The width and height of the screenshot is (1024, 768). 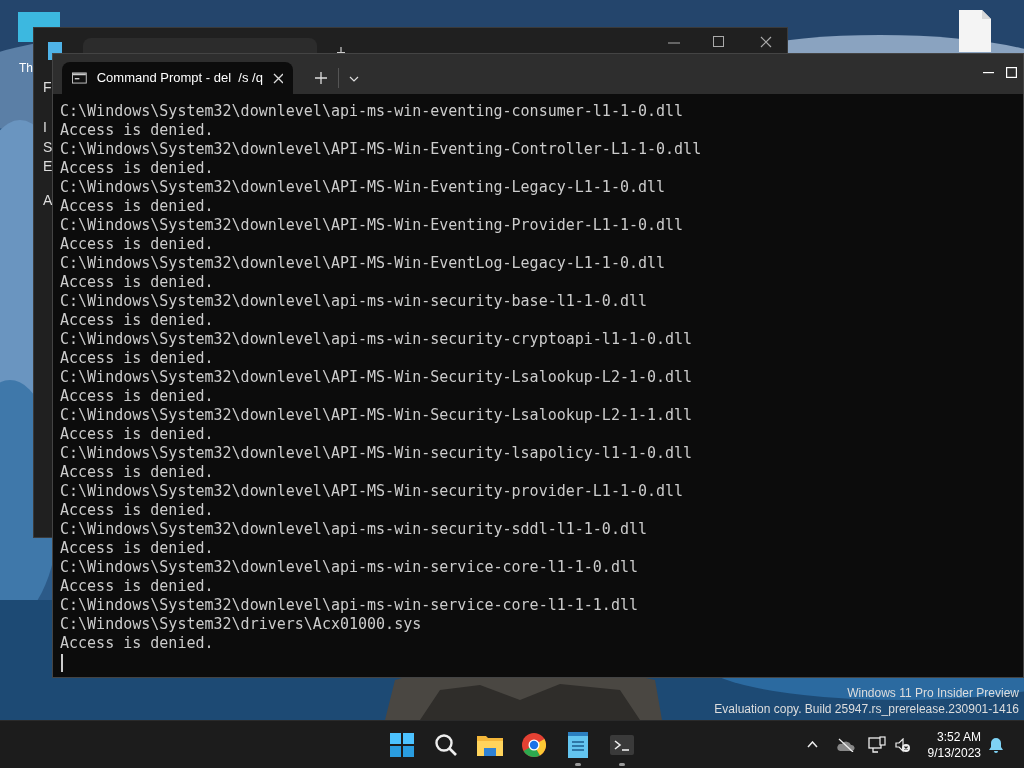 What do you see at coordinates (363, 263) in the screenshot?
I see `console-line: C:\Windows\System32\downlevel\API-MS-Win-EventLog-Legacy-L1-1-0.dll` at bounding box center [363, 263].